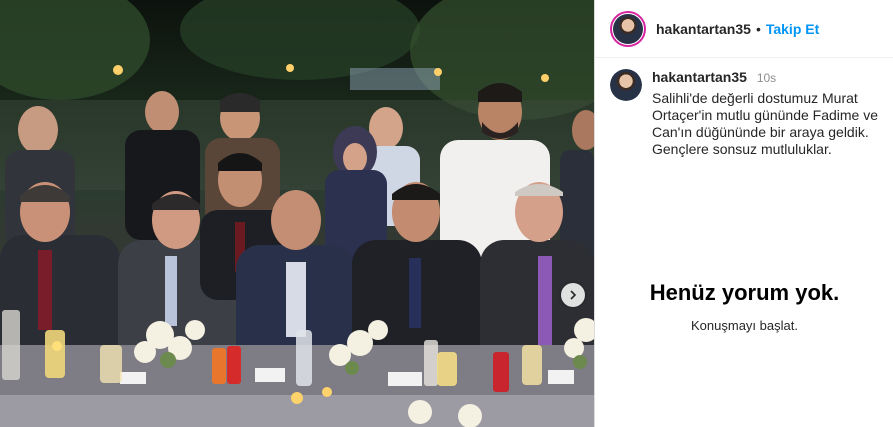 The height and width of the screenshot is (427, 893). I want to click on header-username: hakantartan35, so click(703, 29).